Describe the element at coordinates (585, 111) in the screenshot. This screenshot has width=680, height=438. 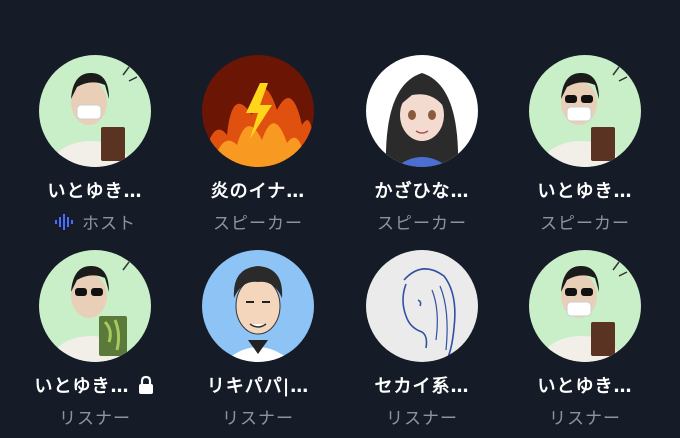
I see `avatar-woman-mask-sunglasses` at that location.